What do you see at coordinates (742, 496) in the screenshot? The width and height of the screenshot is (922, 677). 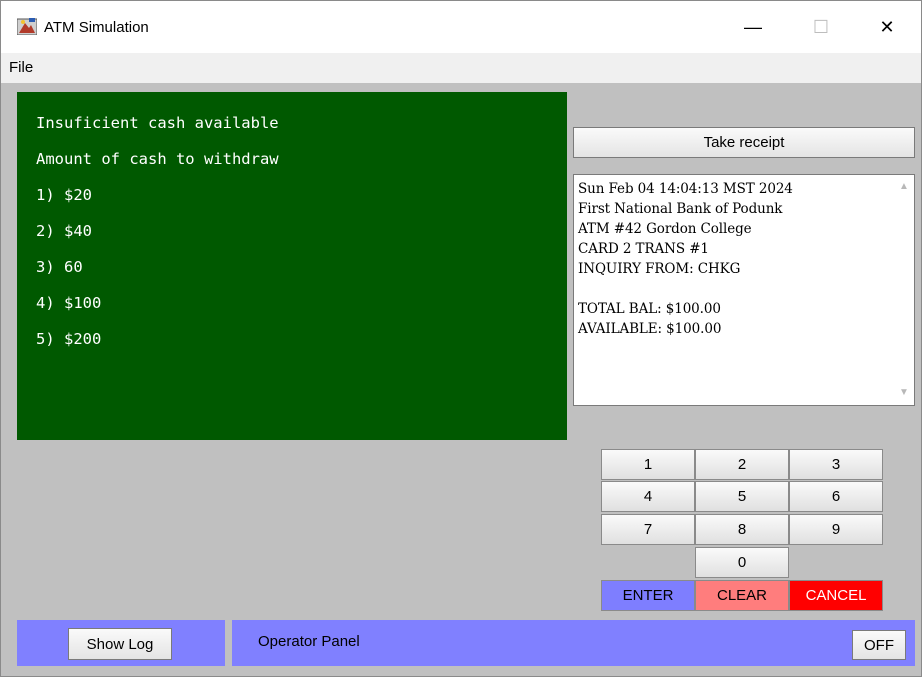 I see `key-5: 5` at bounding box center [742, 496].